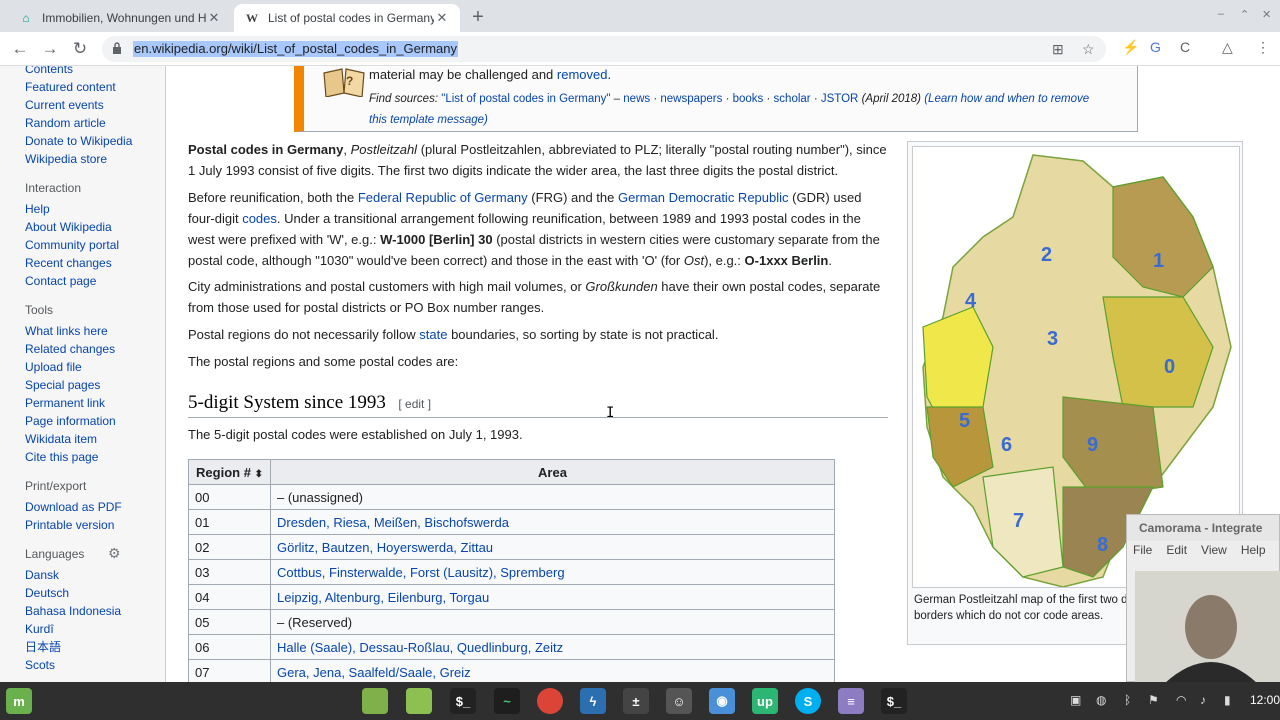  What do you see at coordinates (748, 99) in the screenshot?
I see `books-link: books` at bounding box center [748, 99].